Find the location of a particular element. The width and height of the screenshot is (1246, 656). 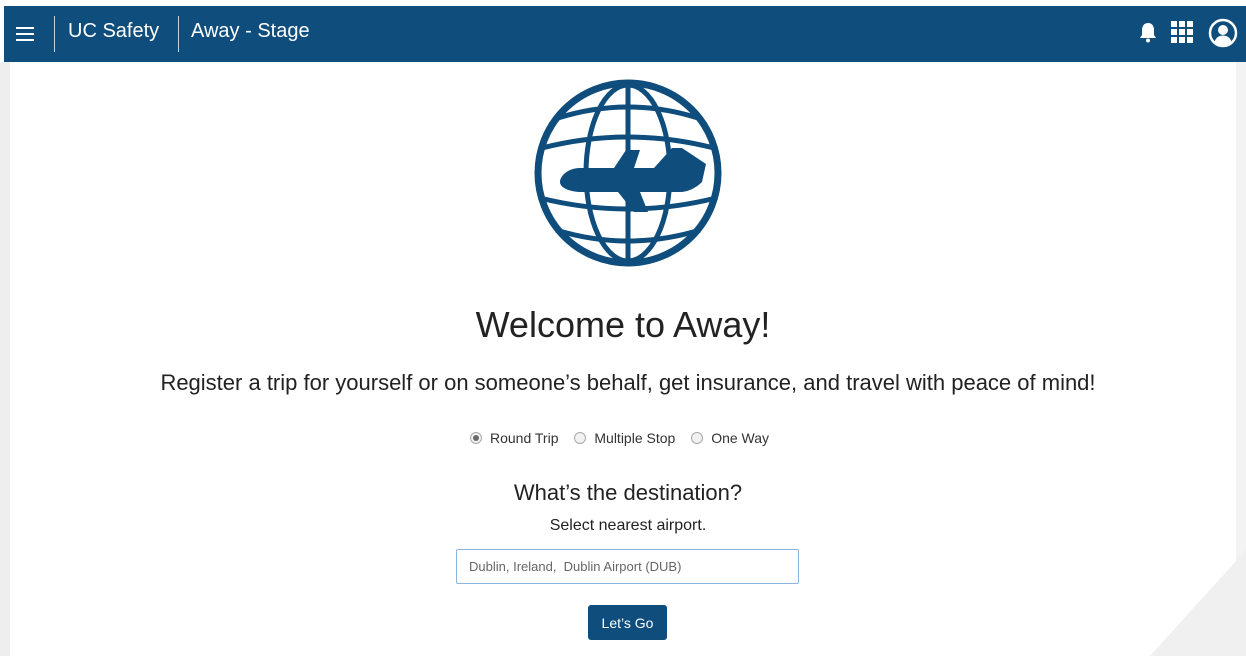

brand-name: UC Safety is located at coordinates (113, 31).